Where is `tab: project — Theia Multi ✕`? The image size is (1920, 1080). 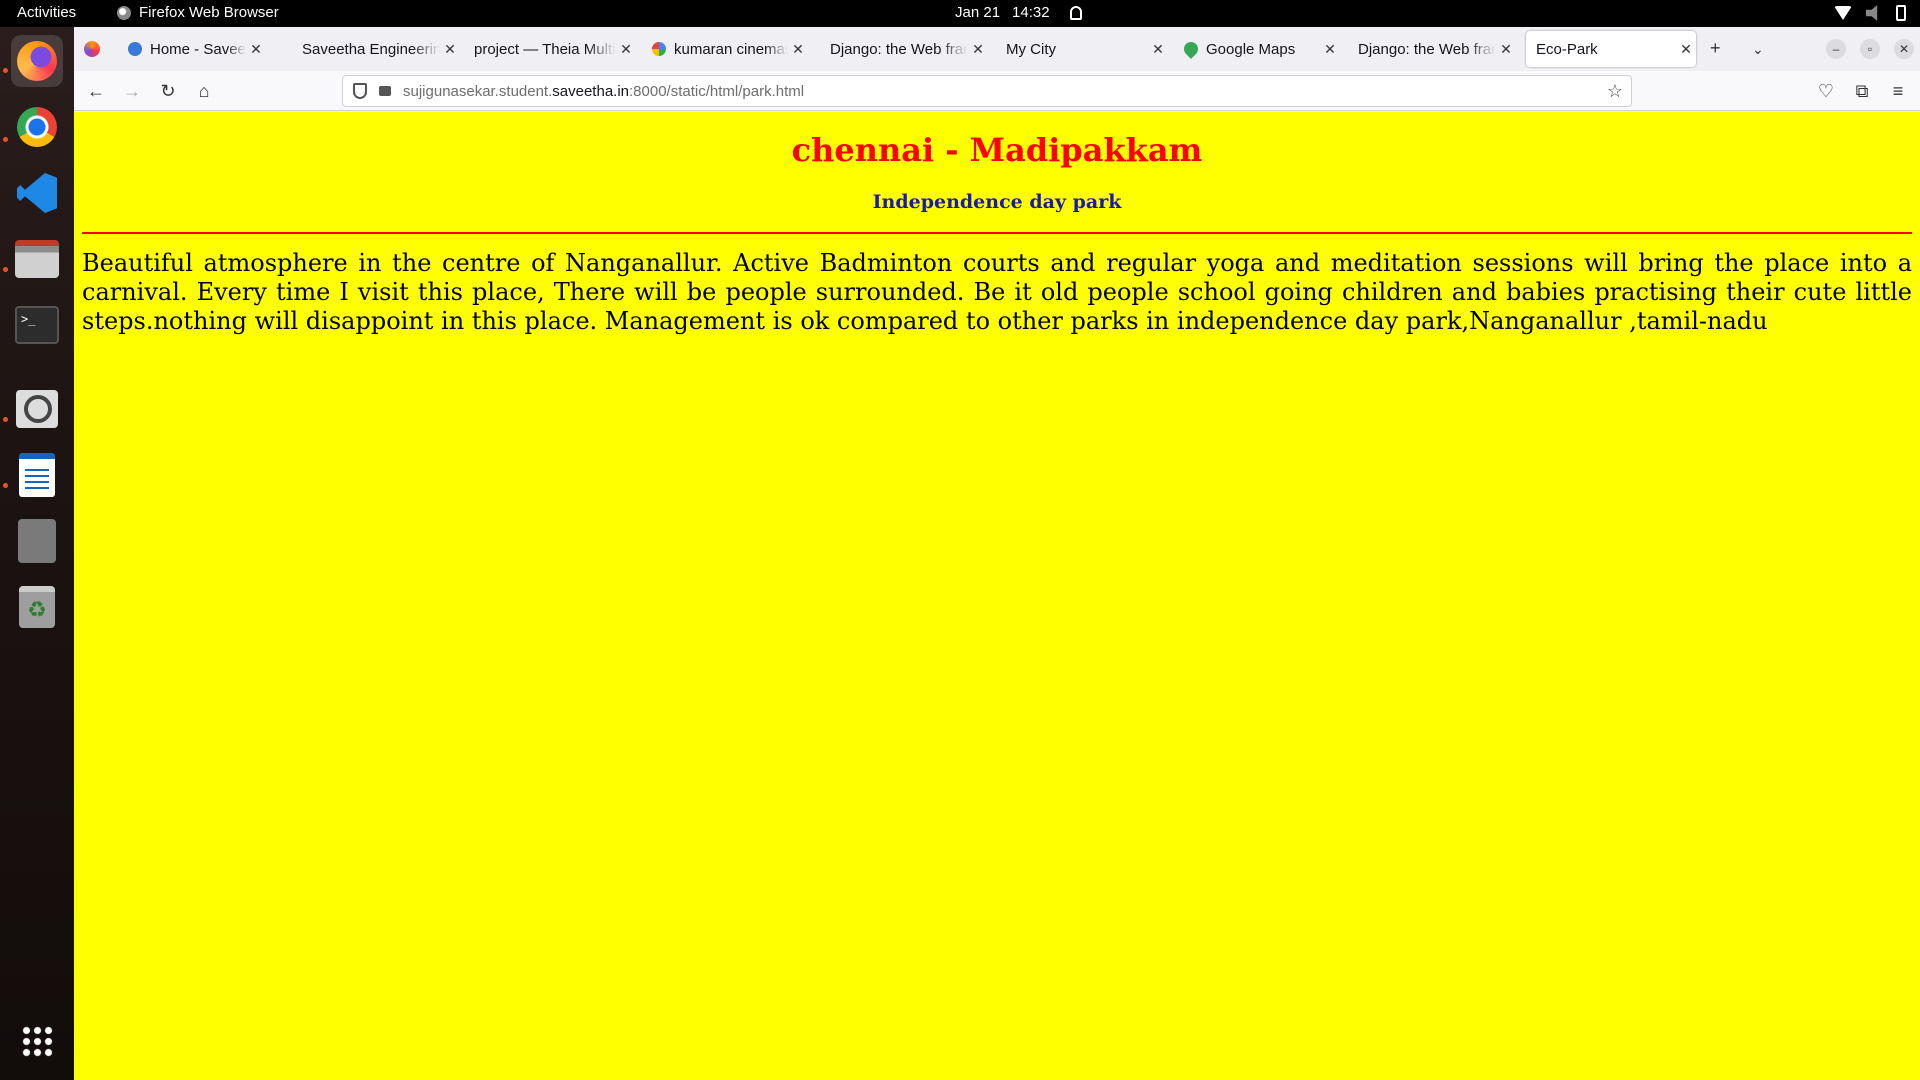
tab: project — Theia Multi ✕ is located at coordinates (550, 49).